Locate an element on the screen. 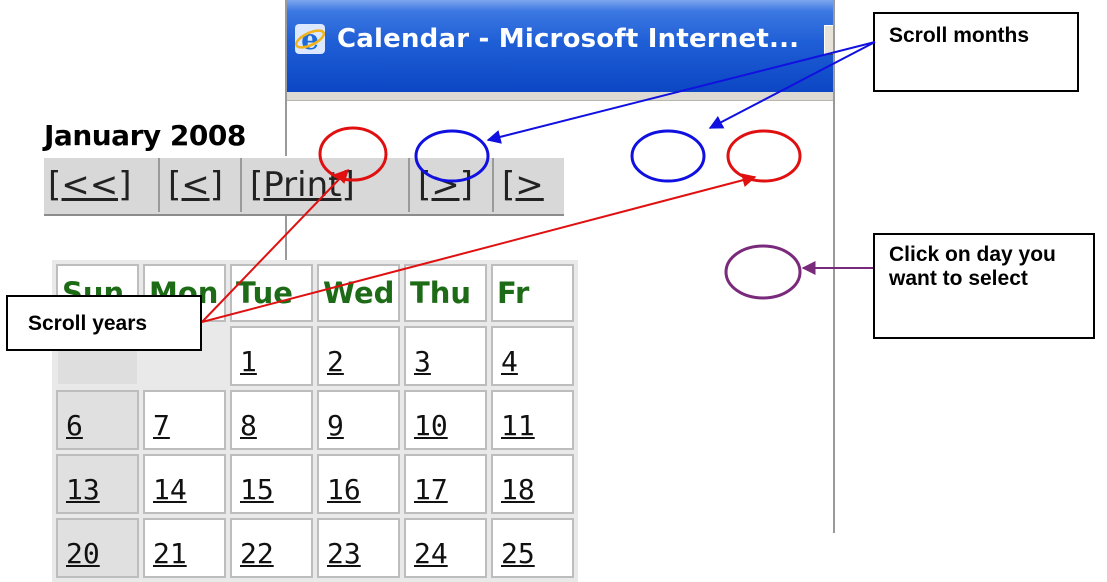 The height and width of the screenshot is (582, 1107). window-frame is located at coordinates (561, 96).